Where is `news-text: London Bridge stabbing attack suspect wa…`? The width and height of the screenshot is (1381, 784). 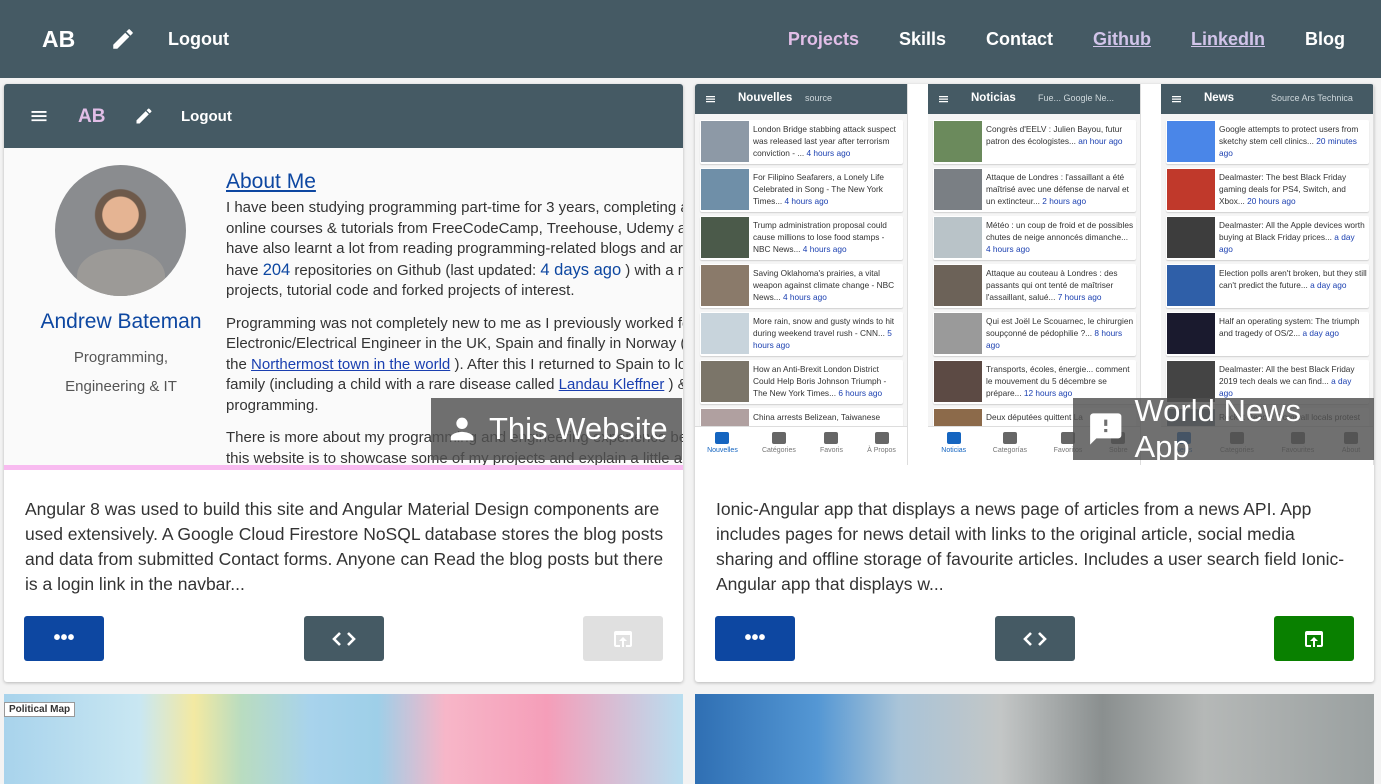
news-text: London Bridge stabbing attack suspect wa… is located at coordinates (827, 142).